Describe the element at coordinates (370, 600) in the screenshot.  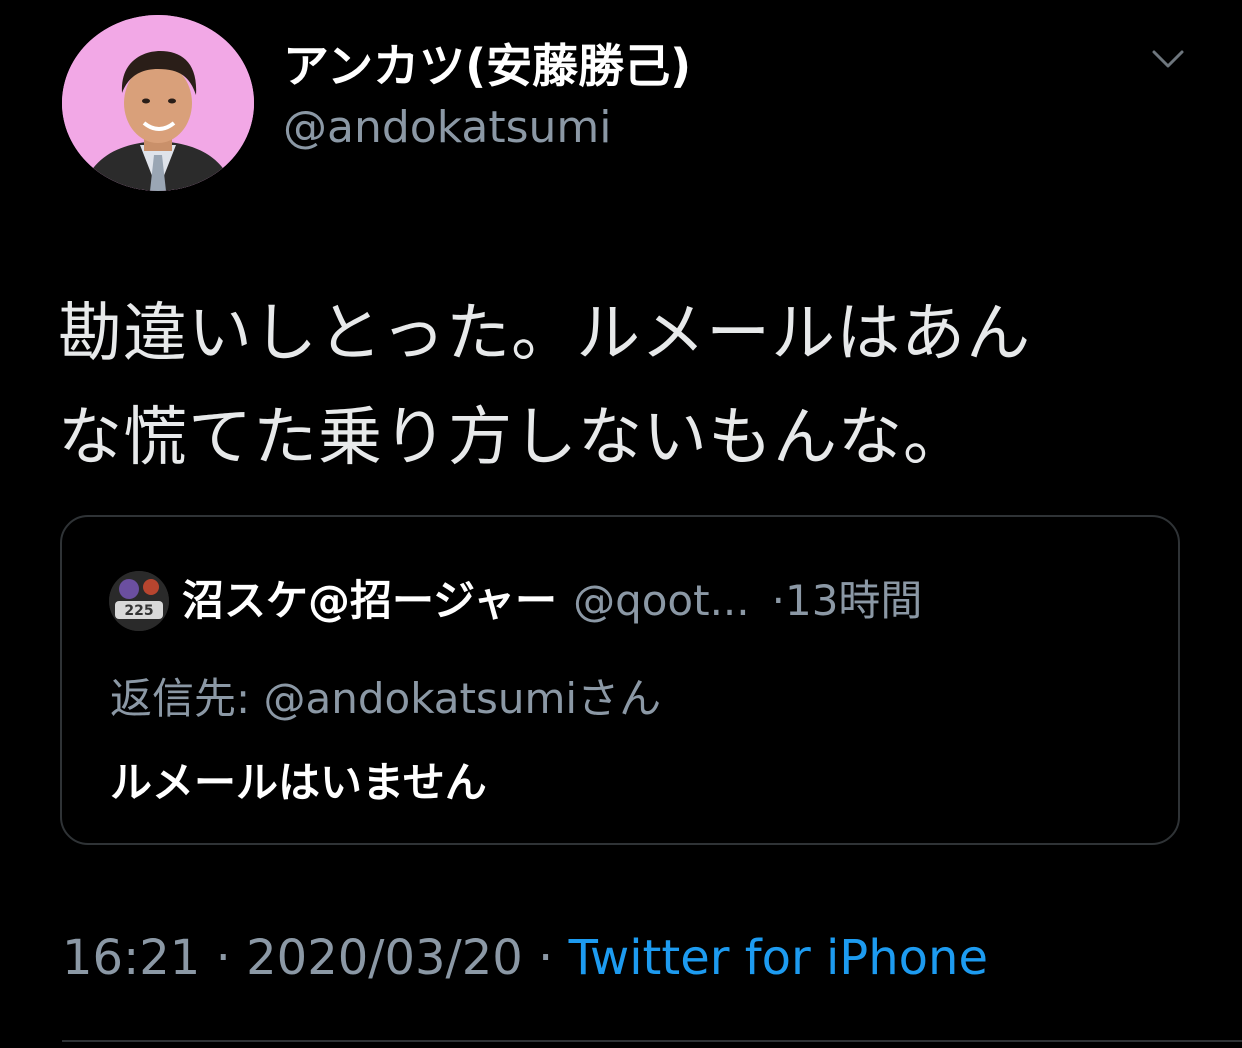
I see `quoted-author-name: 沼スケ@招ージャー` at that location.